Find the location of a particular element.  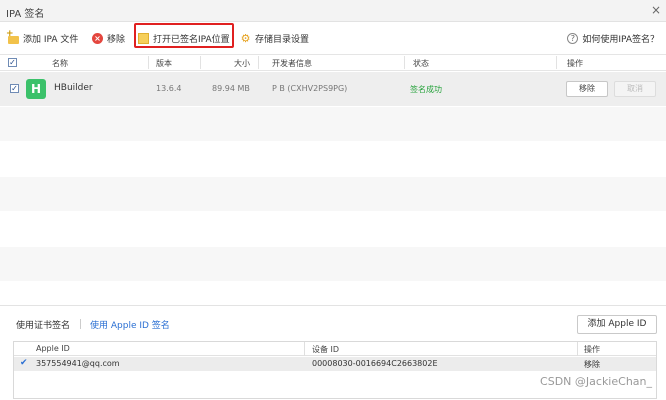

help-link: ? 如何使用IPA签名？ is located at coordinates (613, 38).